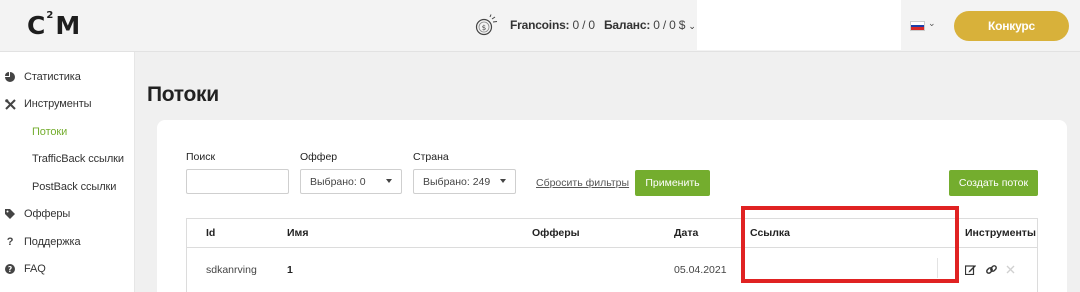 This screenshot has width=1080, height=292. What do you see at coordinates (457, 182) in the screenshot?
I see `country-select-value: Выбрано: 249` at bounding box center [457, 182].